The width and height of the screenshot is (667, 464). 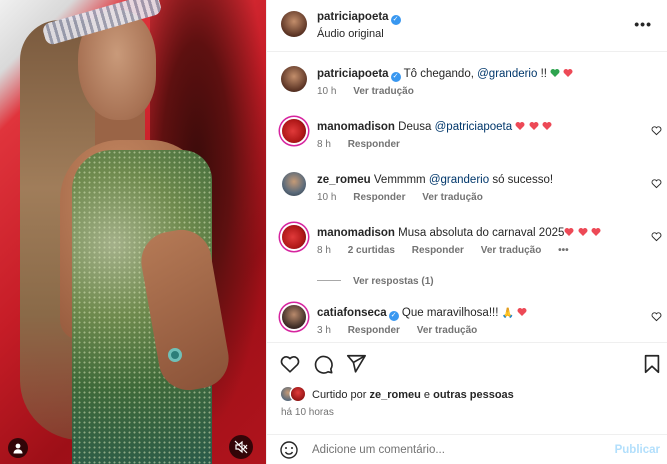 What do you see at coordinates (543, 74) in the screenshot?
I see `caption-suffix: !!` at bounding box center [543, 74].